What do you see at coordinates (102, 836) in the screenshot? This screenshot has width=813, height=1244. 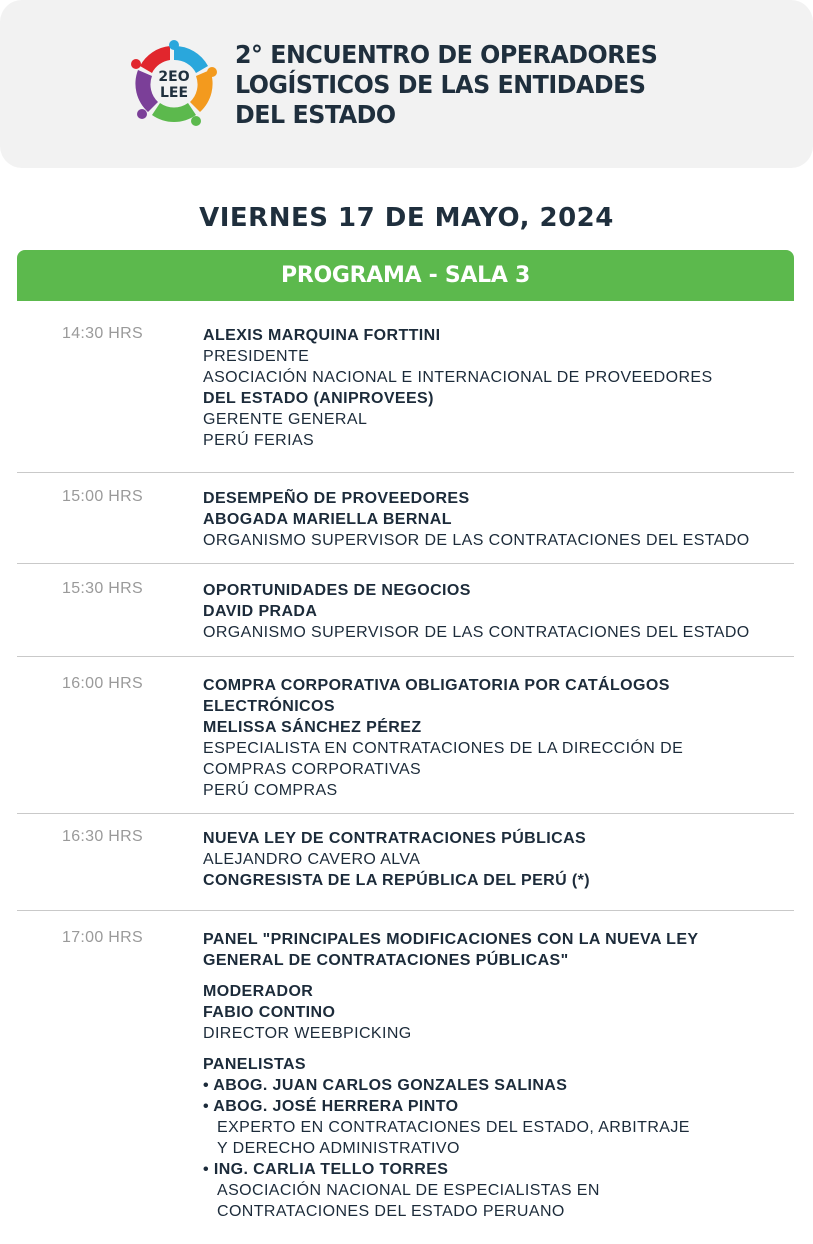 I see `session-time: 16:30 HRS` at bounding box center [102, 836].